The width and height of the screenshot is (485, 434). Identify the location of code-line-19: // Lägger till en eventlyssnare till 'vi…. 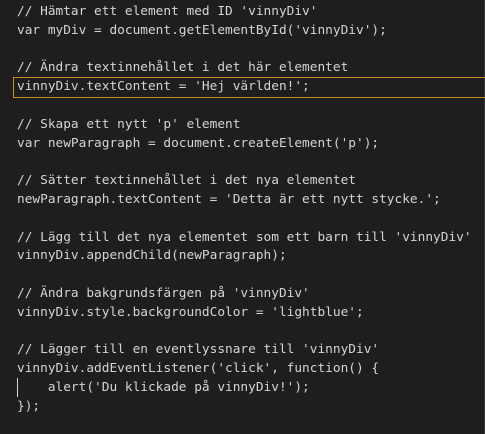
(250, 350).